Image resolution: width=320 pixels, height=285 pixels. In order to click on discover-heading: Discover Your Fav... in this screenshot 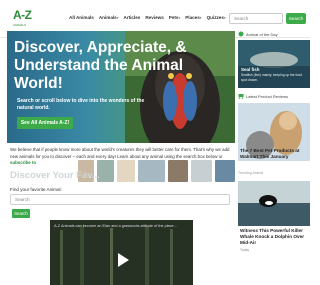, I will do `click(55, 175)`.